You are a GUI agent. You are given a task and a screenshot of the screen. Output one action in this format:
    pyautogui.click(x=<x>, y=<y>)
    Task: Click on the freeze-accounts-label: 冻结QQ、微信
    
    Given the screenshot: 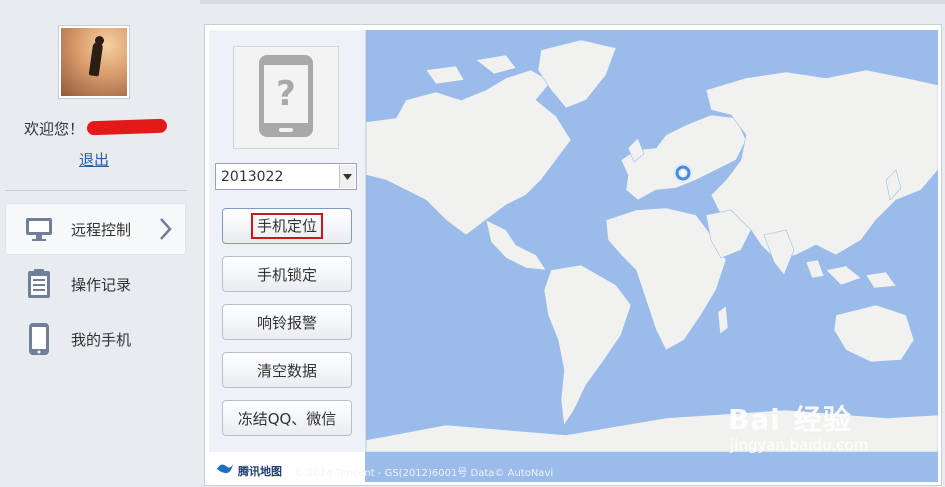 What is the action you would take?
    pyautogui.click(x=287, y=418)
    